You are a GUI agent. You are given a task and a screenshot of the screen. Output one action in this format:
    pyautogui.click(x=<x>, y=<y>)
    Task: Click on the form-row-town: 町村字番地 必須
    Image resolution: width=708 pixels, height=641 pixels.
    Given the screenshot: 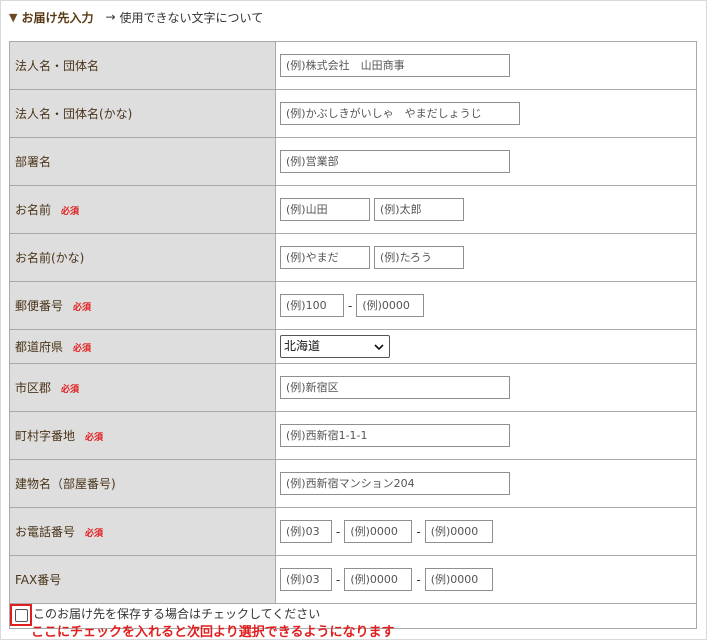 What is the action you would take?
    pyautogui.click(x=353, y=435)
    